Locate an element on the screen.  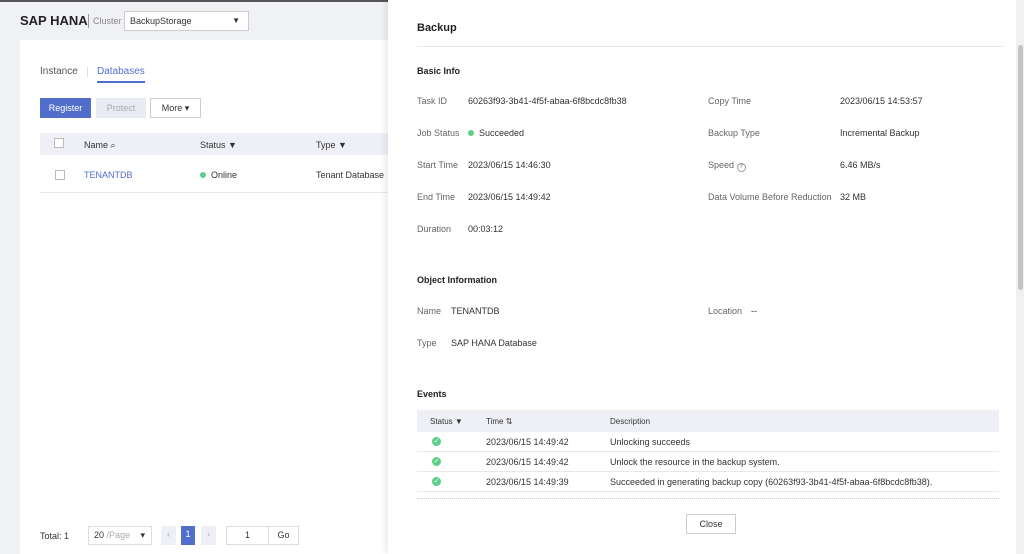
go-button: Go is located at coordinates (283, 535).